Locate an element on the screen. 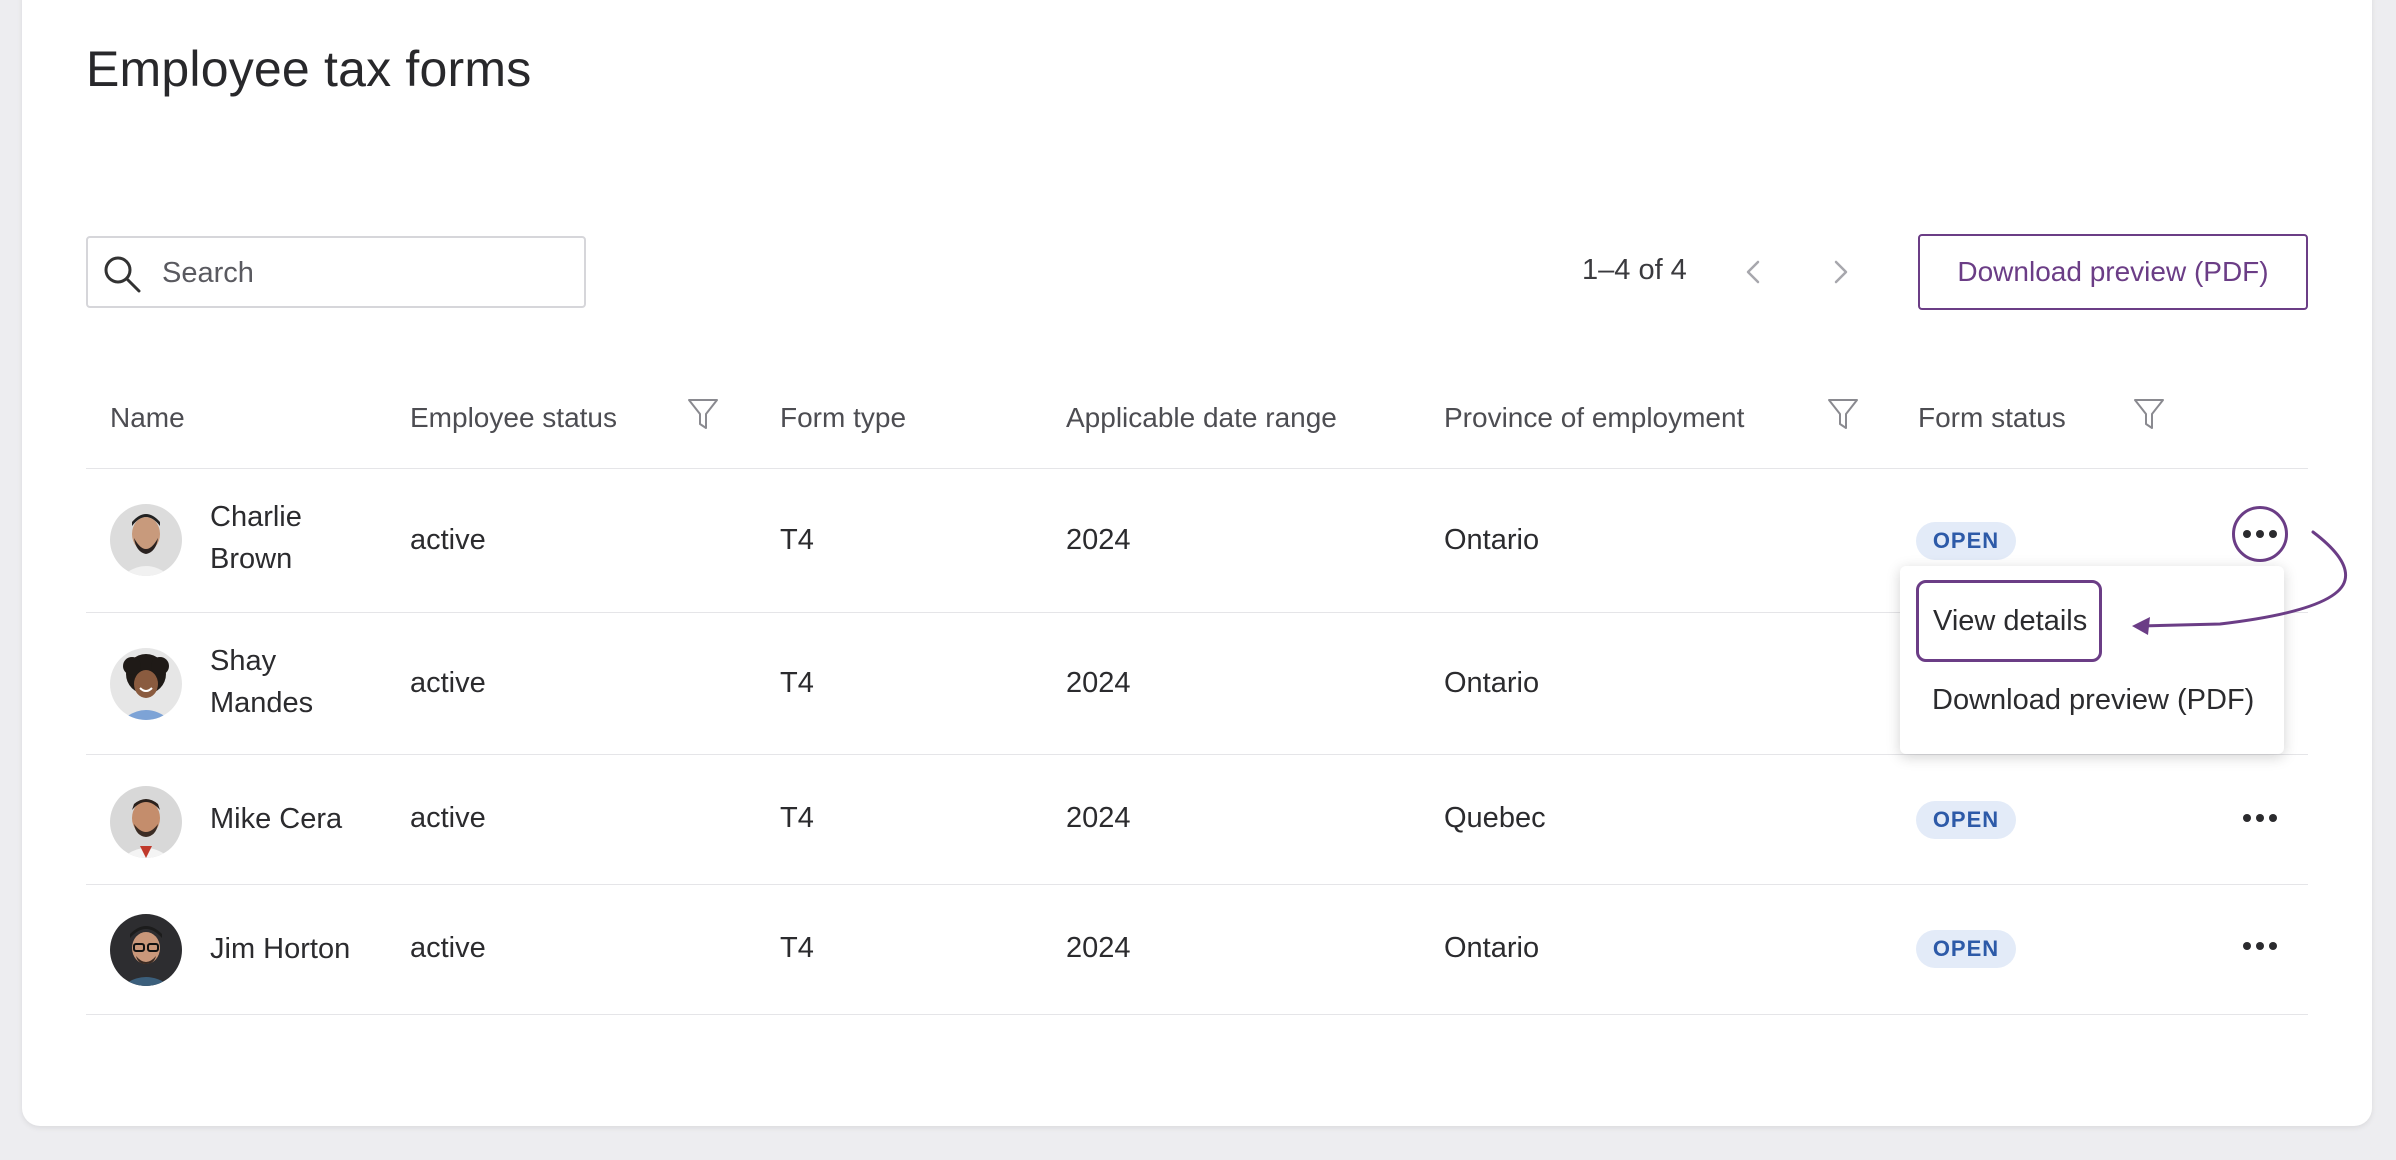 The height and width of the screenshot is (1160, 2396). search-box is located at coordinates (336, 272).